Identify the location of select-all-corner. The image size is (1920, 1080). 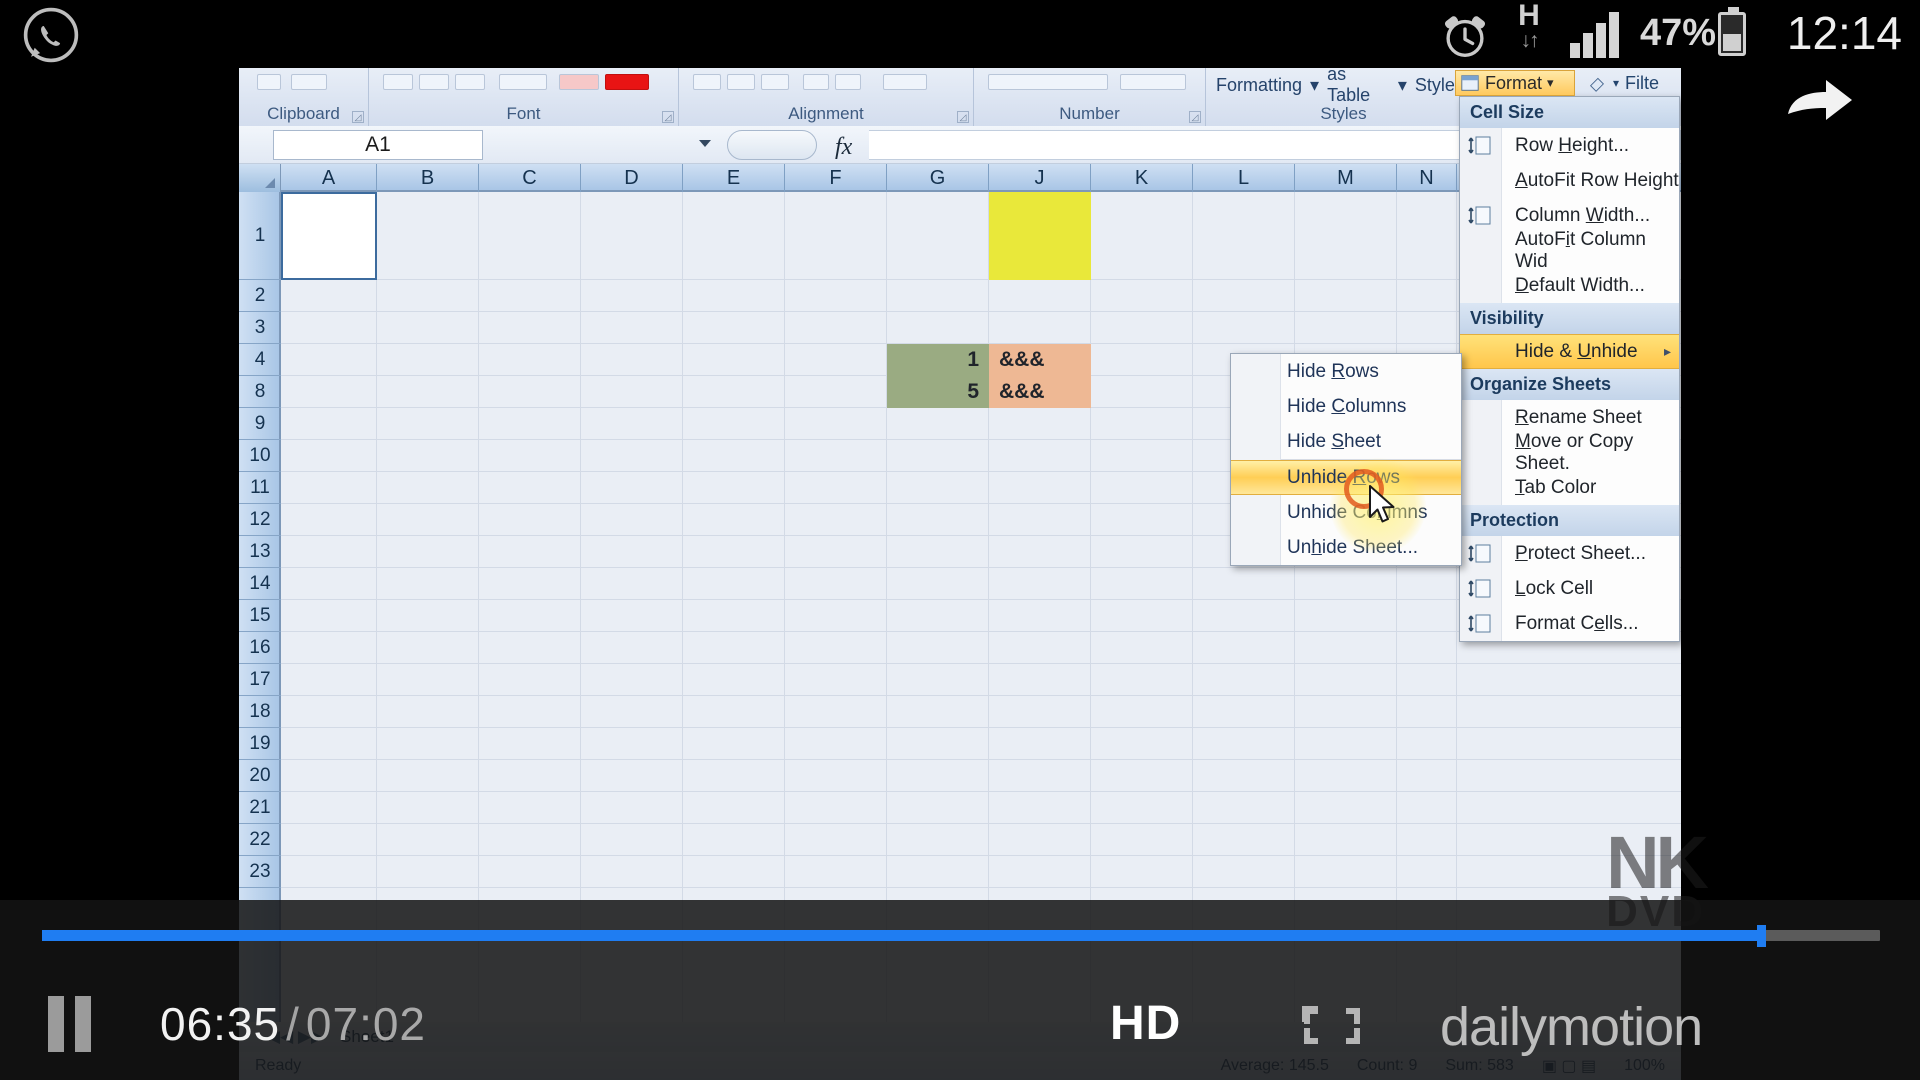
(260, 178).